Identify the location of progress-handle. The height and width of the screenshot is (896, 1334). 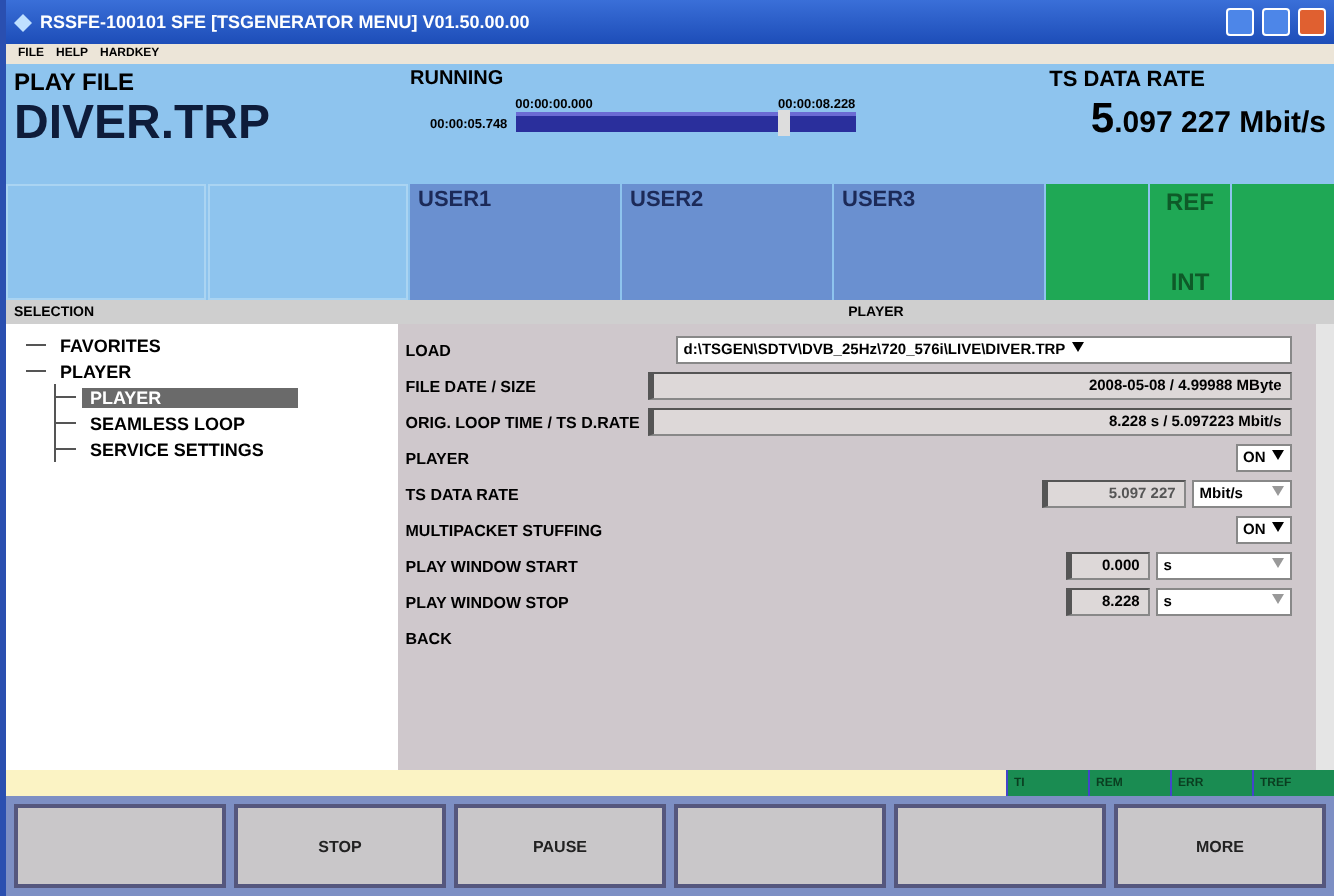
(783, 123).